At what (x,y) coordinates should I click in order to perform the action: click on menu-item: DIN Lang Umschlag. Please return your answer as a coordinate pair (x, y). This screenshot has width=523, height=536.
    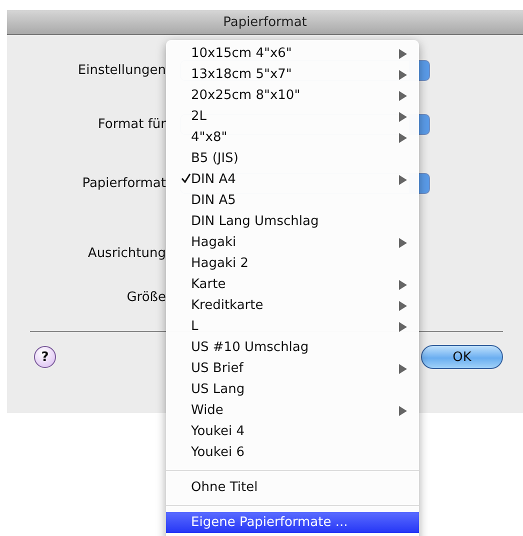
    Looking at the image, I should click on (292, 221).